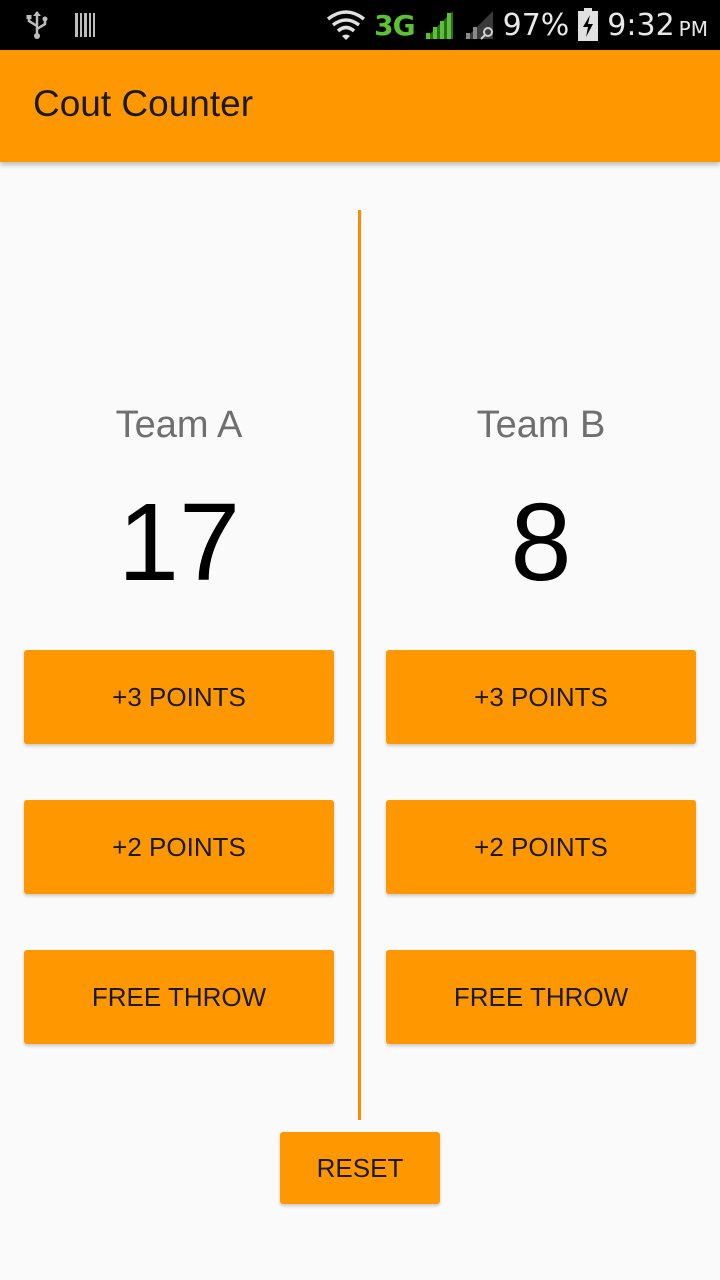 Image resolution: width=720 pixels, height=1280 pixels. Describe the element at coordinates (179, 542) in the screenshot. I see `team-a-score: 17` at that location.